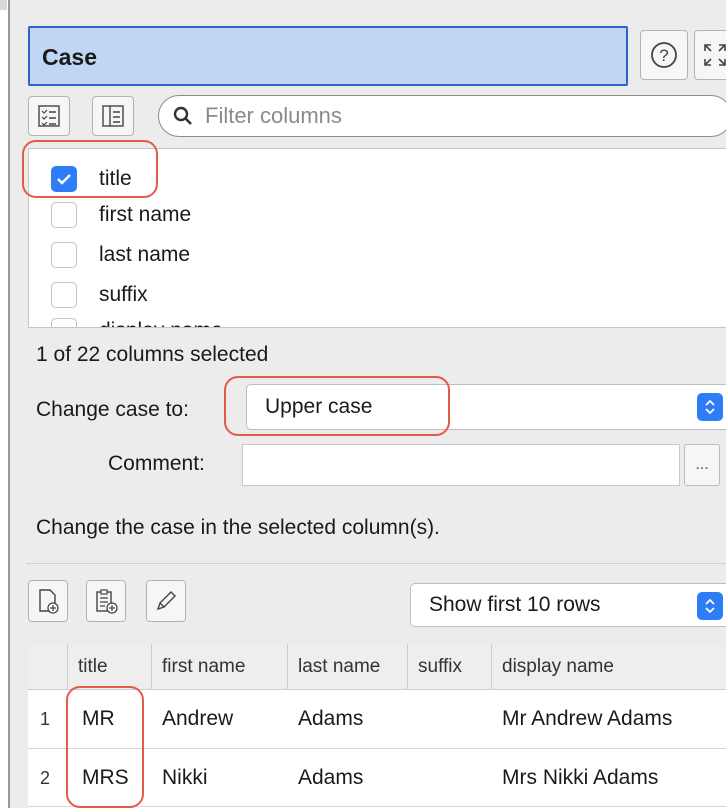  I want to click on header-cell: first name, so click(220, 667).